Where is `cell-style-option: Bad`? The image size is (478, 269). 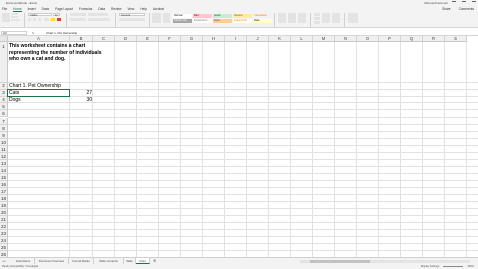 cell-style-option: Bad is located at coordinates (202, 16).